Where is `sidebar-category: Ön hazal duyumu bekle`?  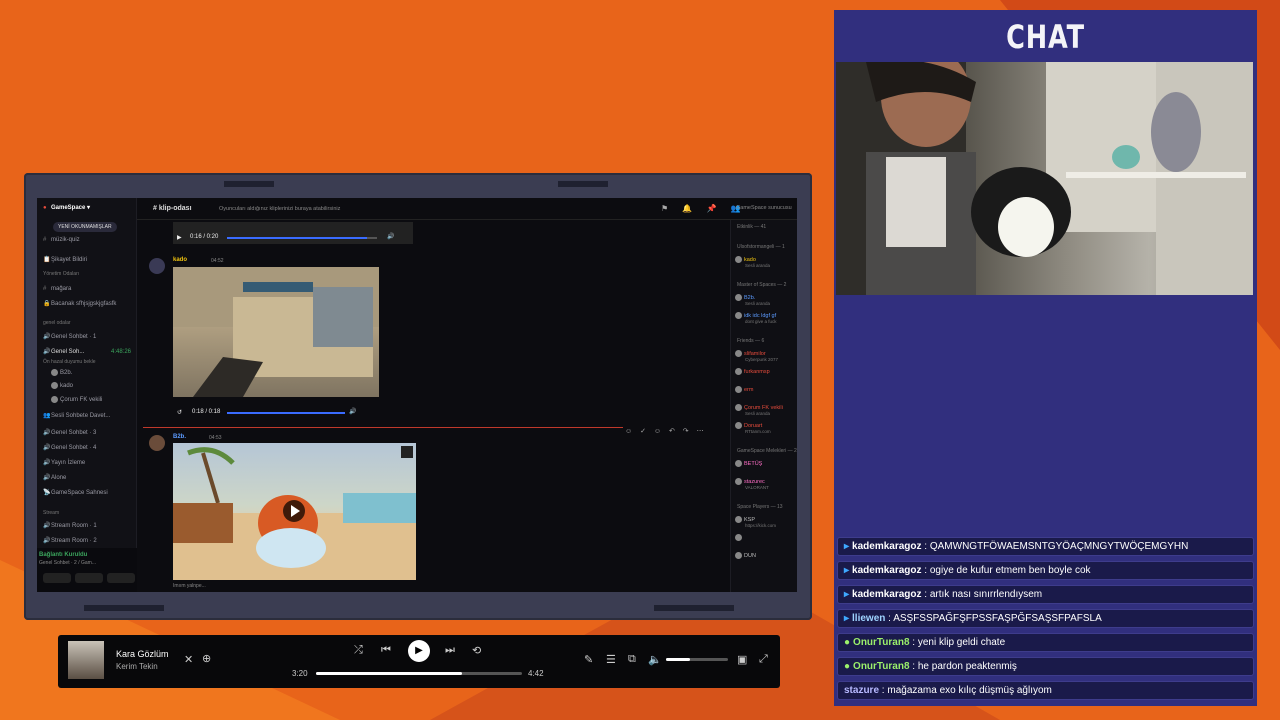
sidebar-category: Ön hazal duyumu bekle is located at coordinates (69, 362).